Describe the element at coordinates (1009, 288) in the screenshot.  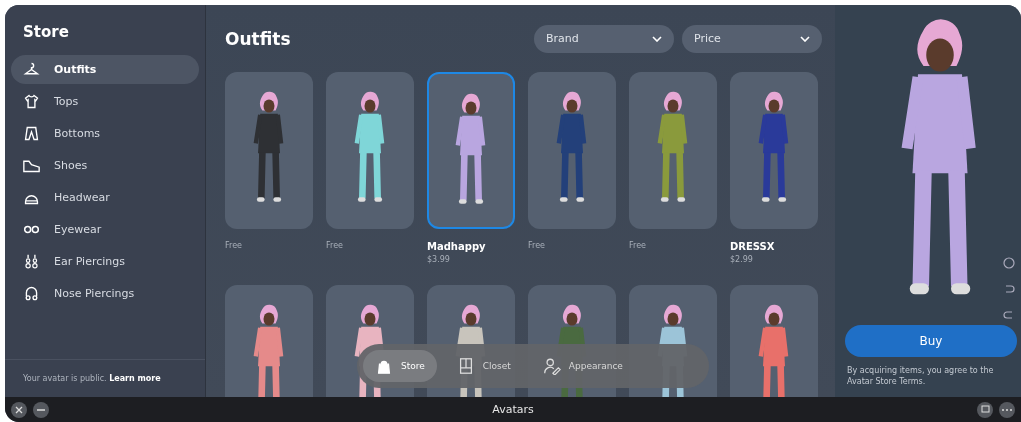
I see `undo-icon` at that location.